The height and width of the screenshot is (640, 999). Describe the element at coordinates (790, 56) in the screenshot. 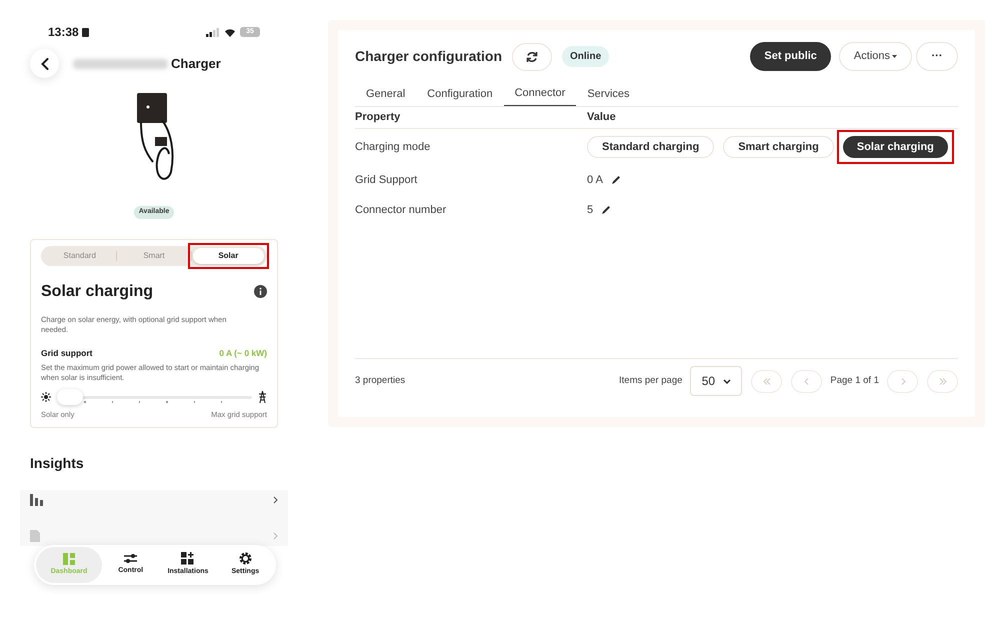

I see `set-public-button: Set public` at that location.